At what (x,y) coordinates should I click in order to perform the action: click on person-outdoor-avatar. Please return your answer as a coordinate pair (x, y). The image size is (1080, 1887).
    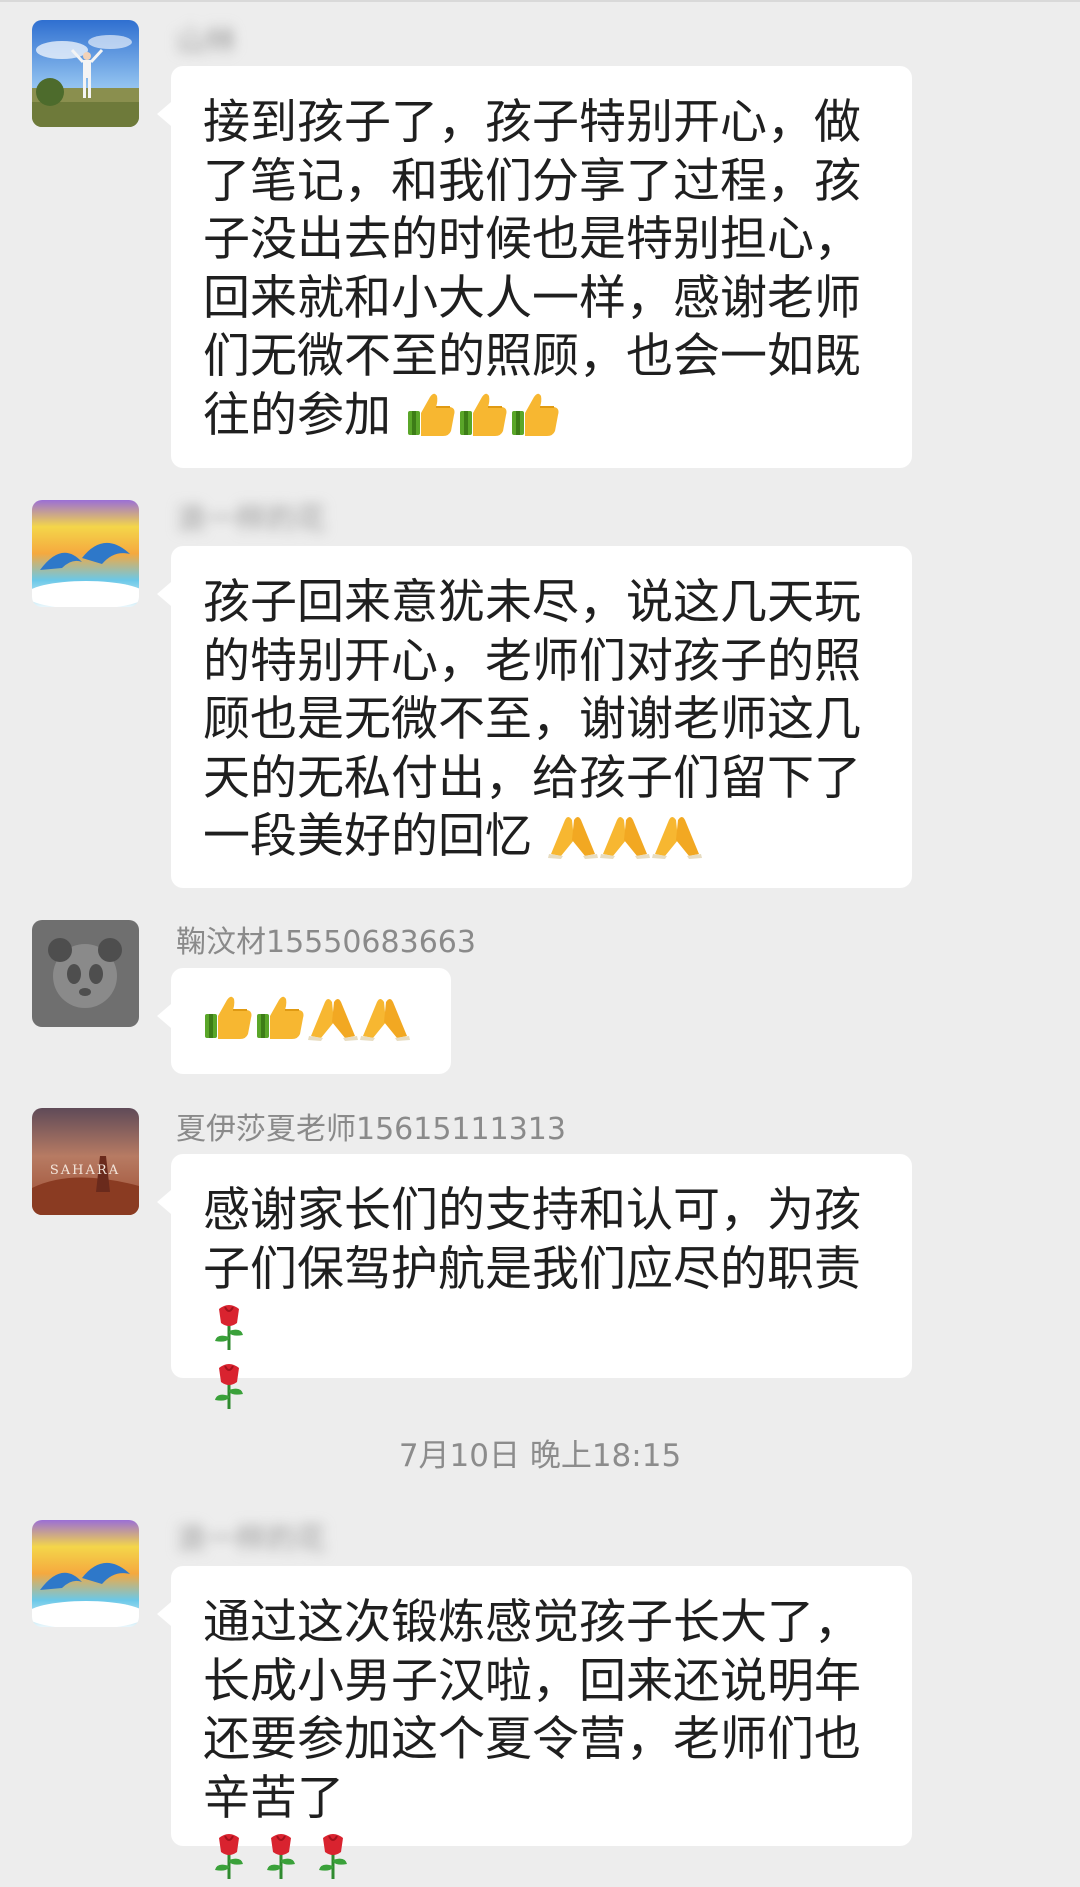
    Looking at the image, I should click on (85, 73).